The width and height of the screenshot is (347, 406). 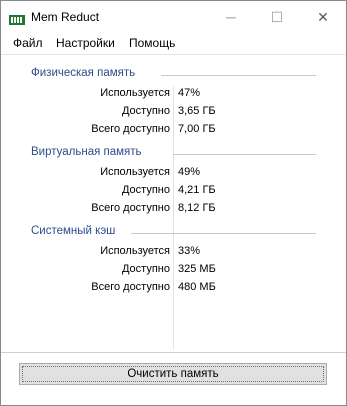 I want to click on info-row: Доступно 3,65 ГБ, so click(x=173, y=114).